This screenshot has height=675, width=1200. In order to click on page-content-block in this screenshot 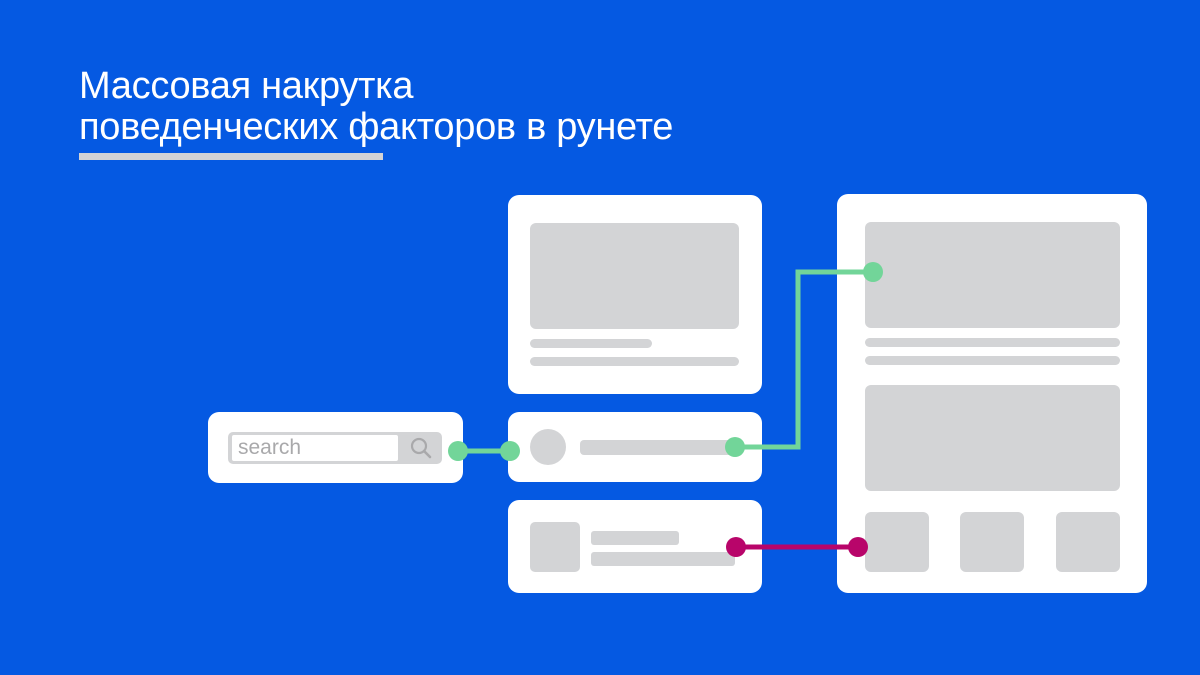, I will do `click(992, 438)`.